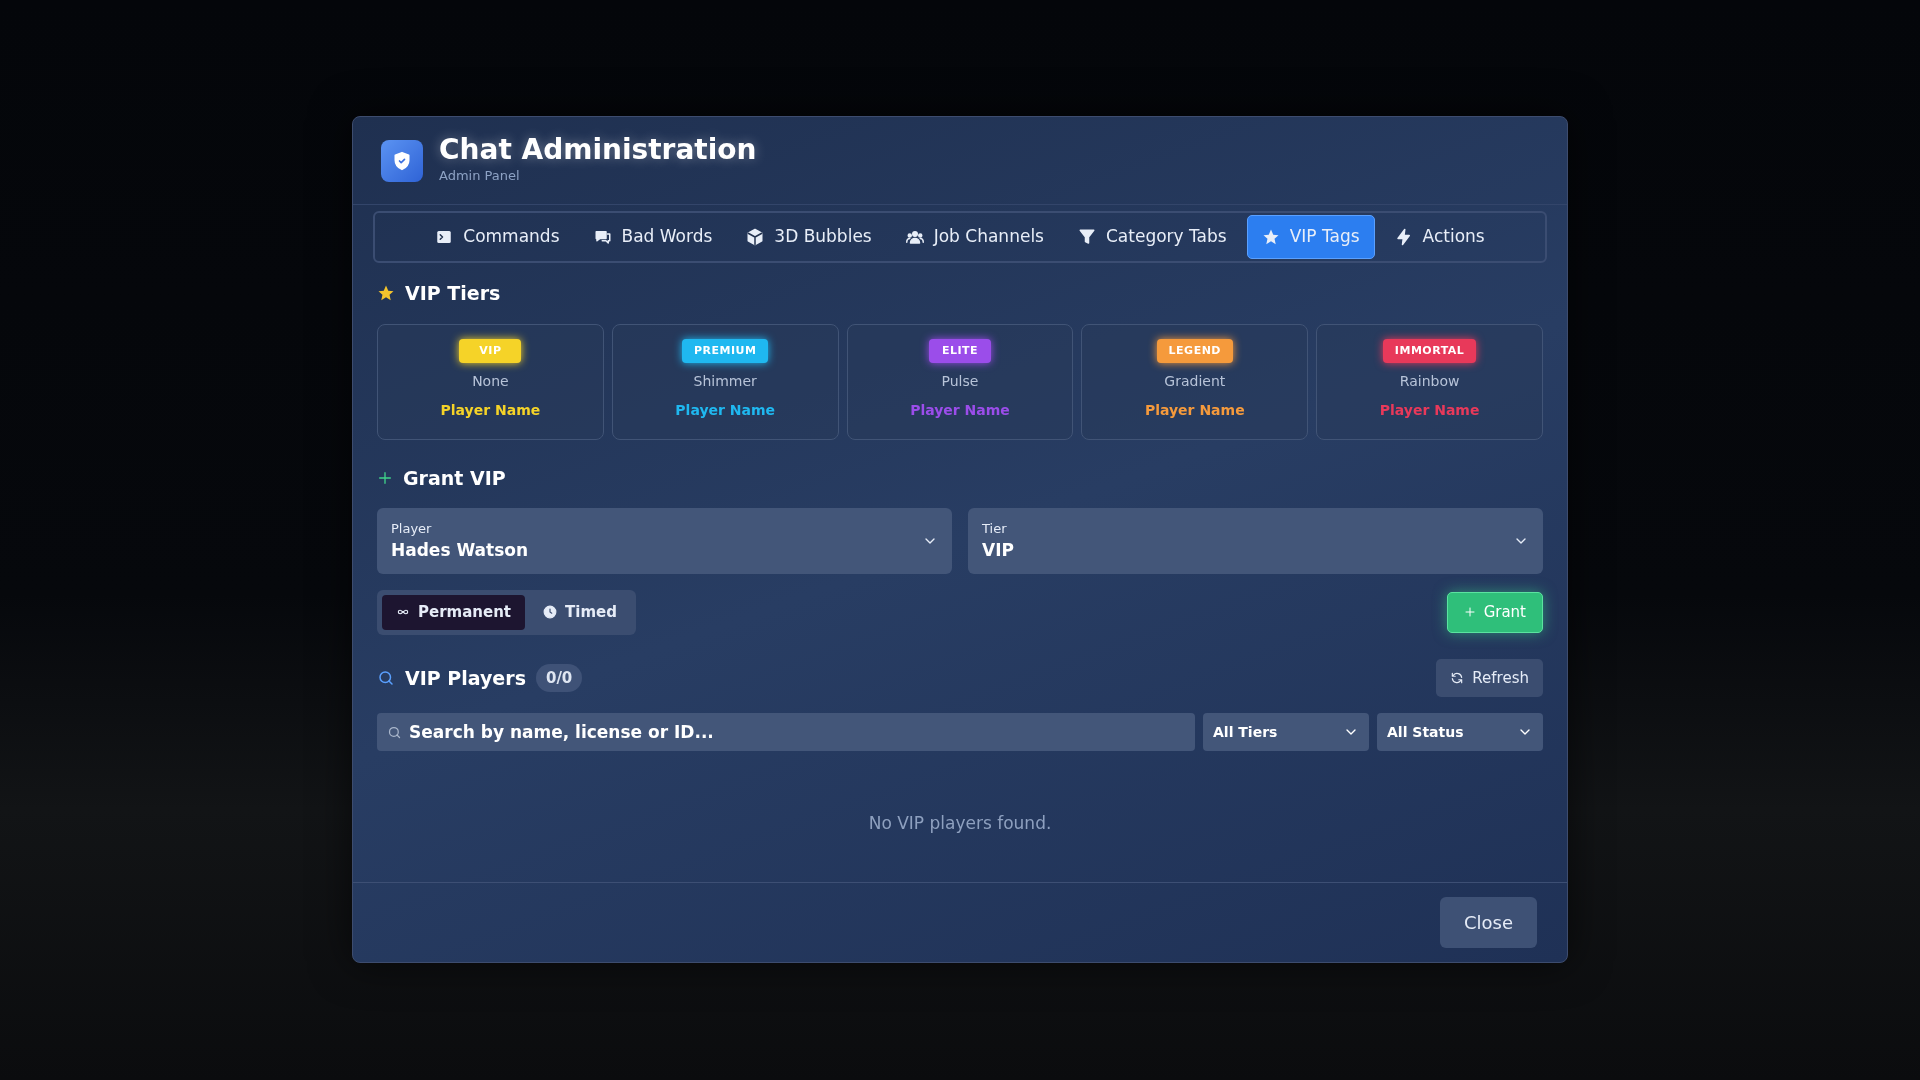  Describe the element at coordinates (580, 612) in the screenshot. I see `mode-option: Timed` at that location.